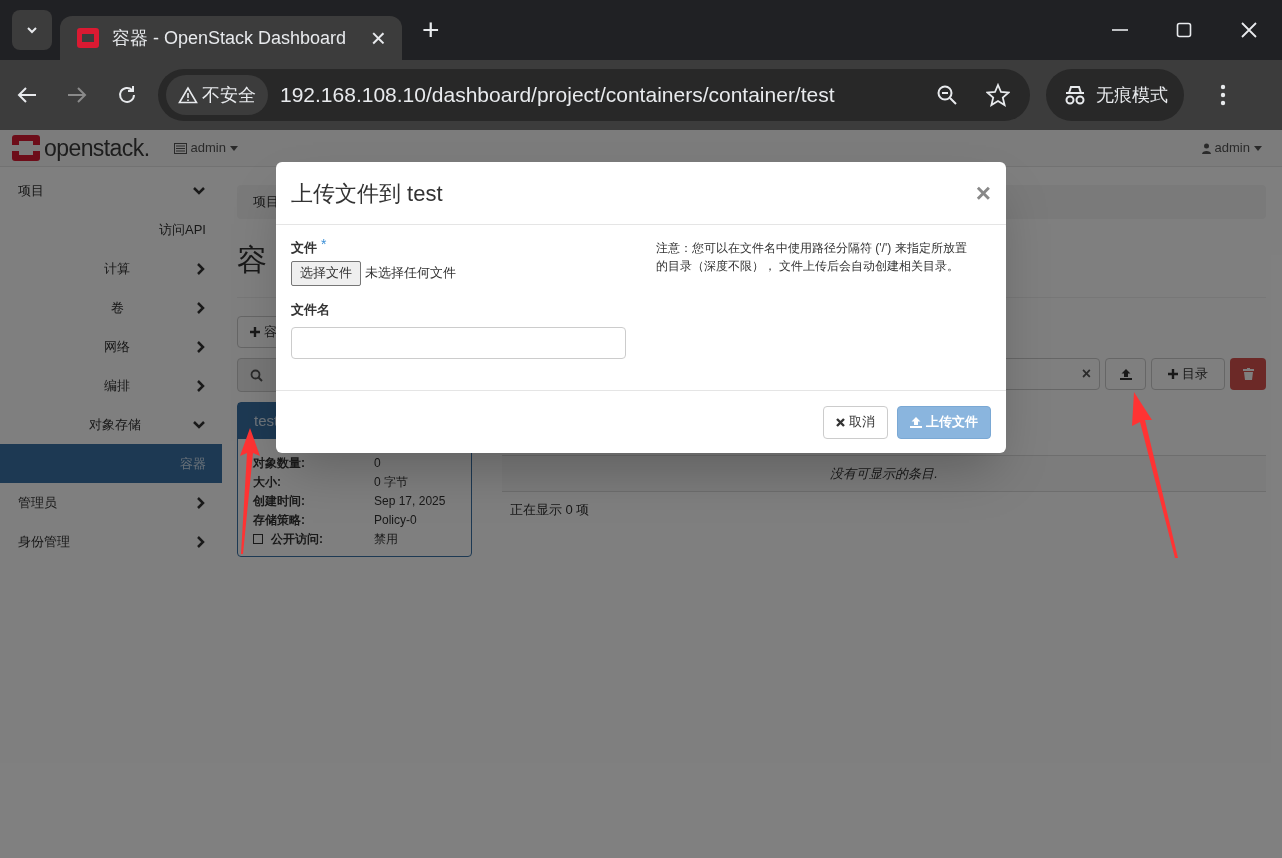 This screenshot has height=858, width=1282. Describe the element at coordinates (279, 463) in the screenshot. I see `detail-label: 对象数量:` at that location.